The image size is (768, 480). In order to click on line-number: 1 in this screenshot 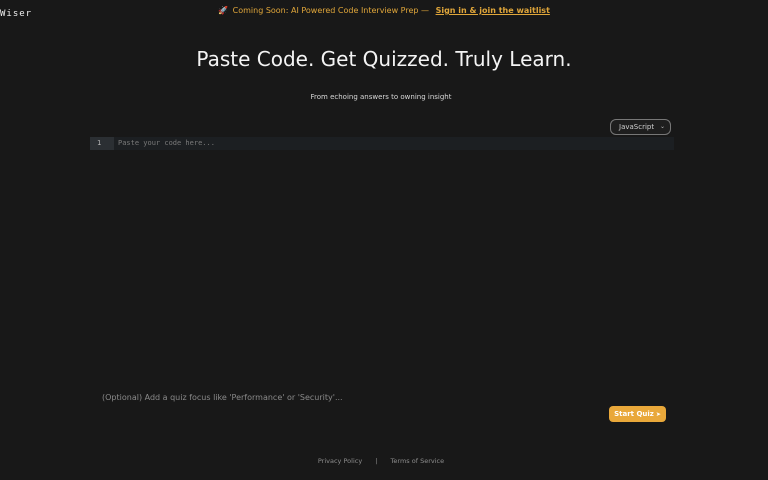, I will do `click(102, 143)`.